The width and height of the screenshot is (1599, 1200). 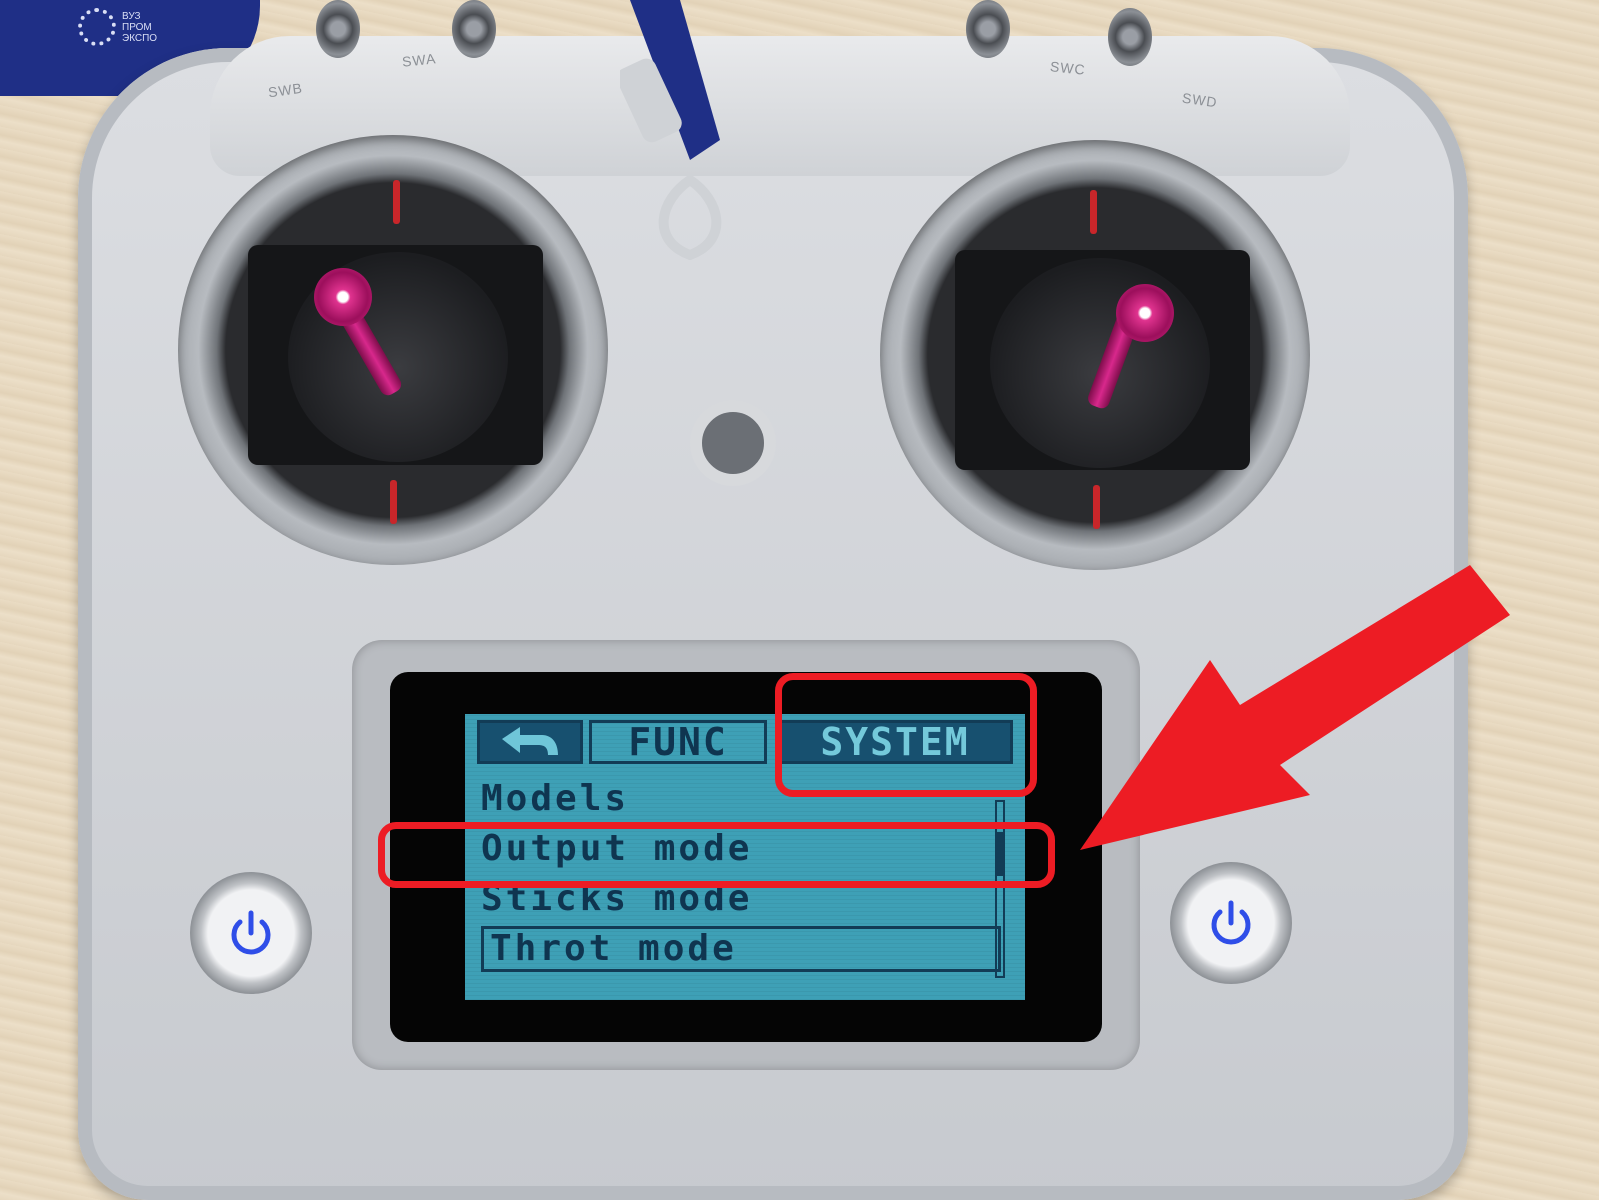 What do you see at coordinates (733, 443) in the screenshot?
I see `lanyard-clip-ring` at bounding box center [733, 443].